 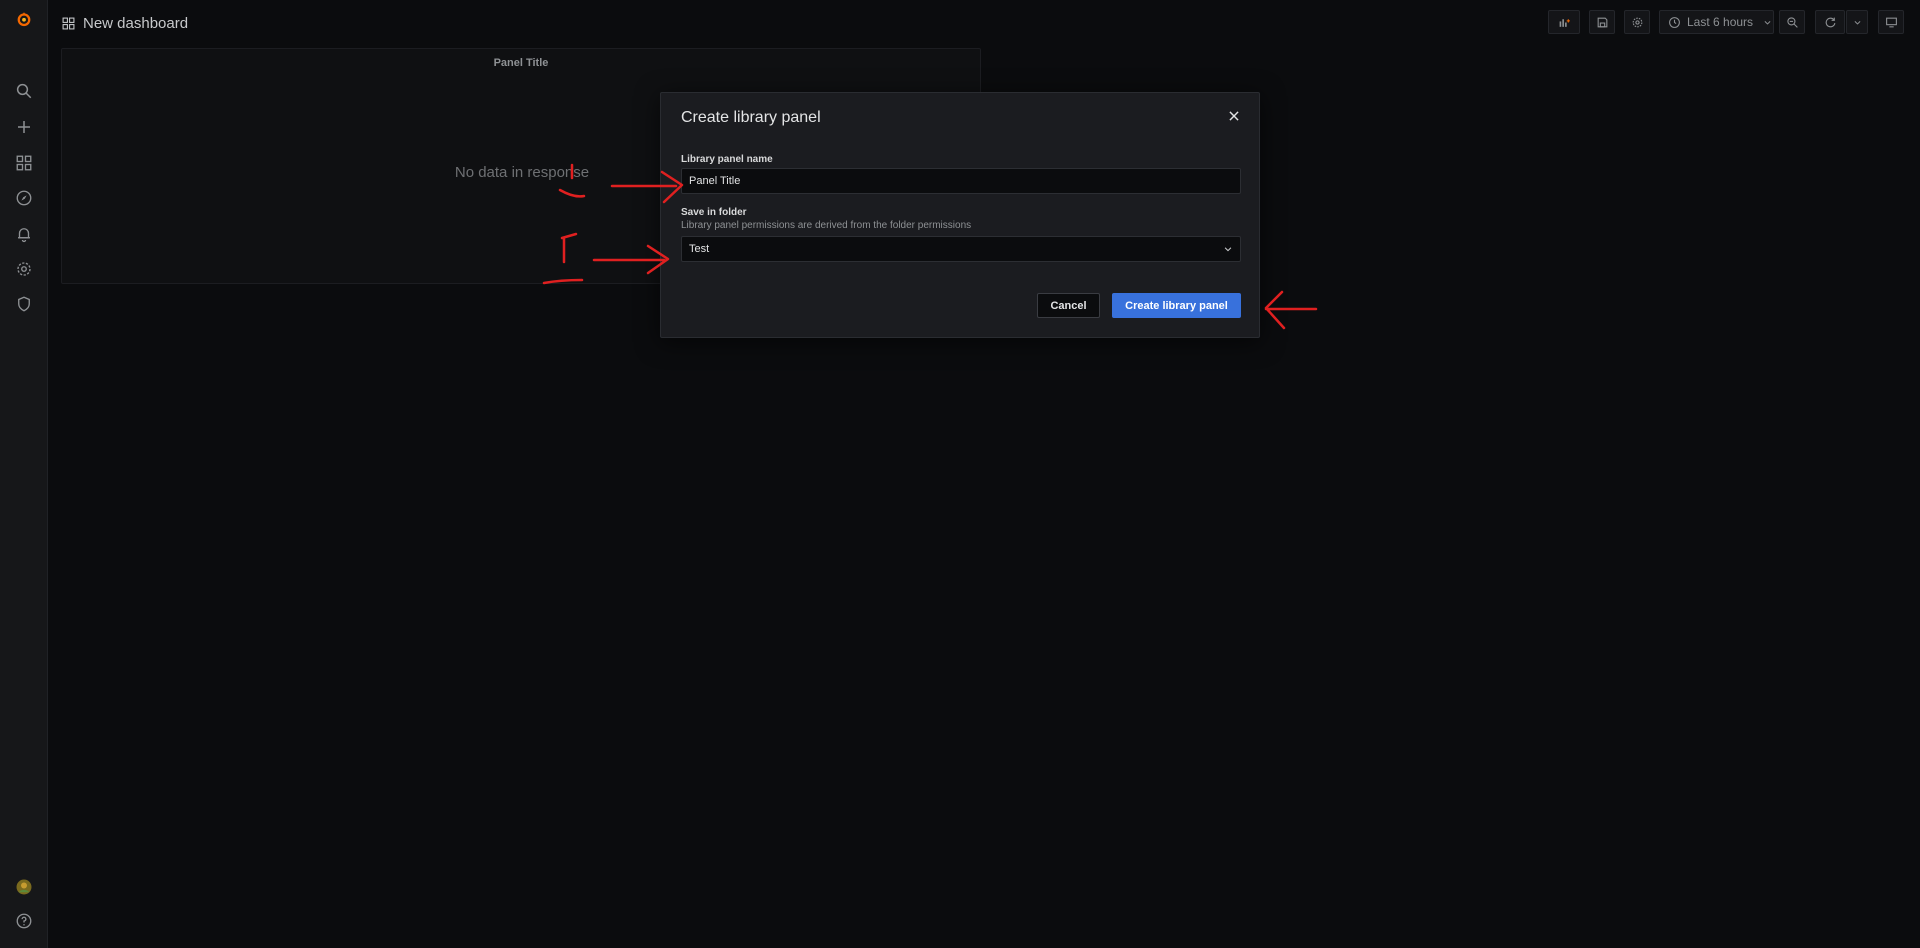 I want to click on grafana-logo-icon, so click(x=24, y=19).